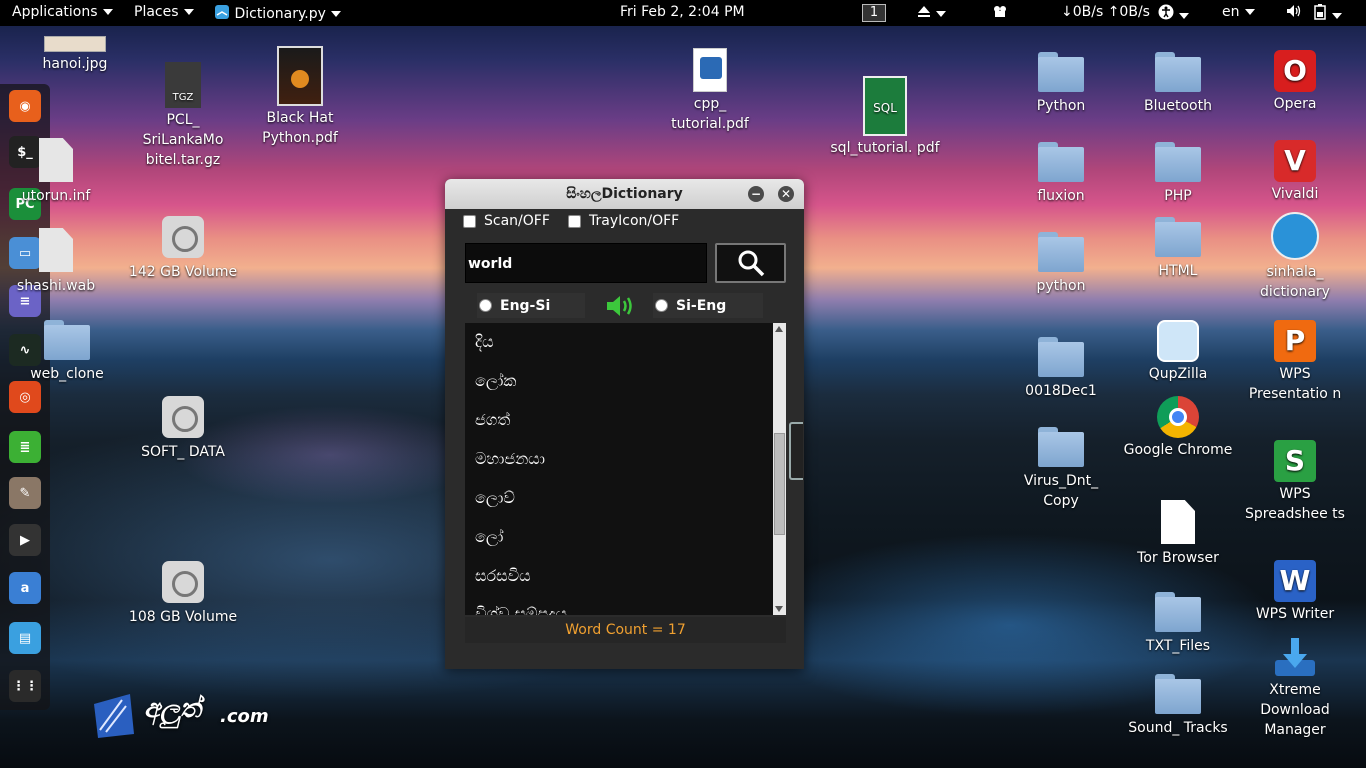  Describe the element at coordinates (885, 117) in the screenshot. I see `desktop-icon-sql-tutorial: SQL sql_tutorial. pdf` at that location.